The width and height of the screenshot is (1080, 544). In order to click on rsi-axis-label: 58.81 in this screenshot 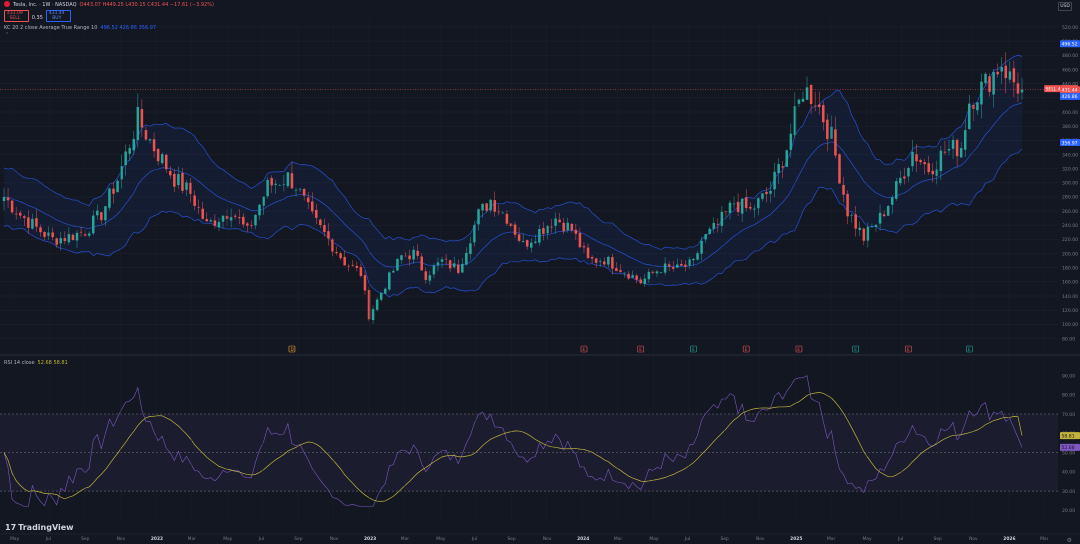, I will do `click(1070, 435)`.